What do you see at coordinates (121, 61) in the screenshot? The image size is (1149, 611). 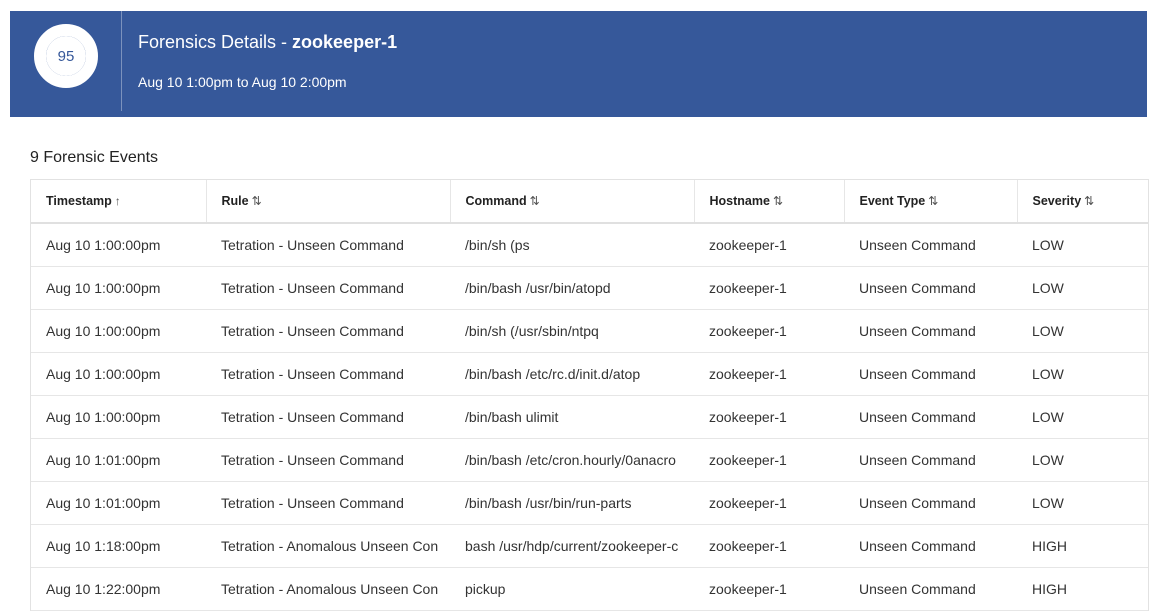 I see `header-divider` at bounding box center [121, 61].